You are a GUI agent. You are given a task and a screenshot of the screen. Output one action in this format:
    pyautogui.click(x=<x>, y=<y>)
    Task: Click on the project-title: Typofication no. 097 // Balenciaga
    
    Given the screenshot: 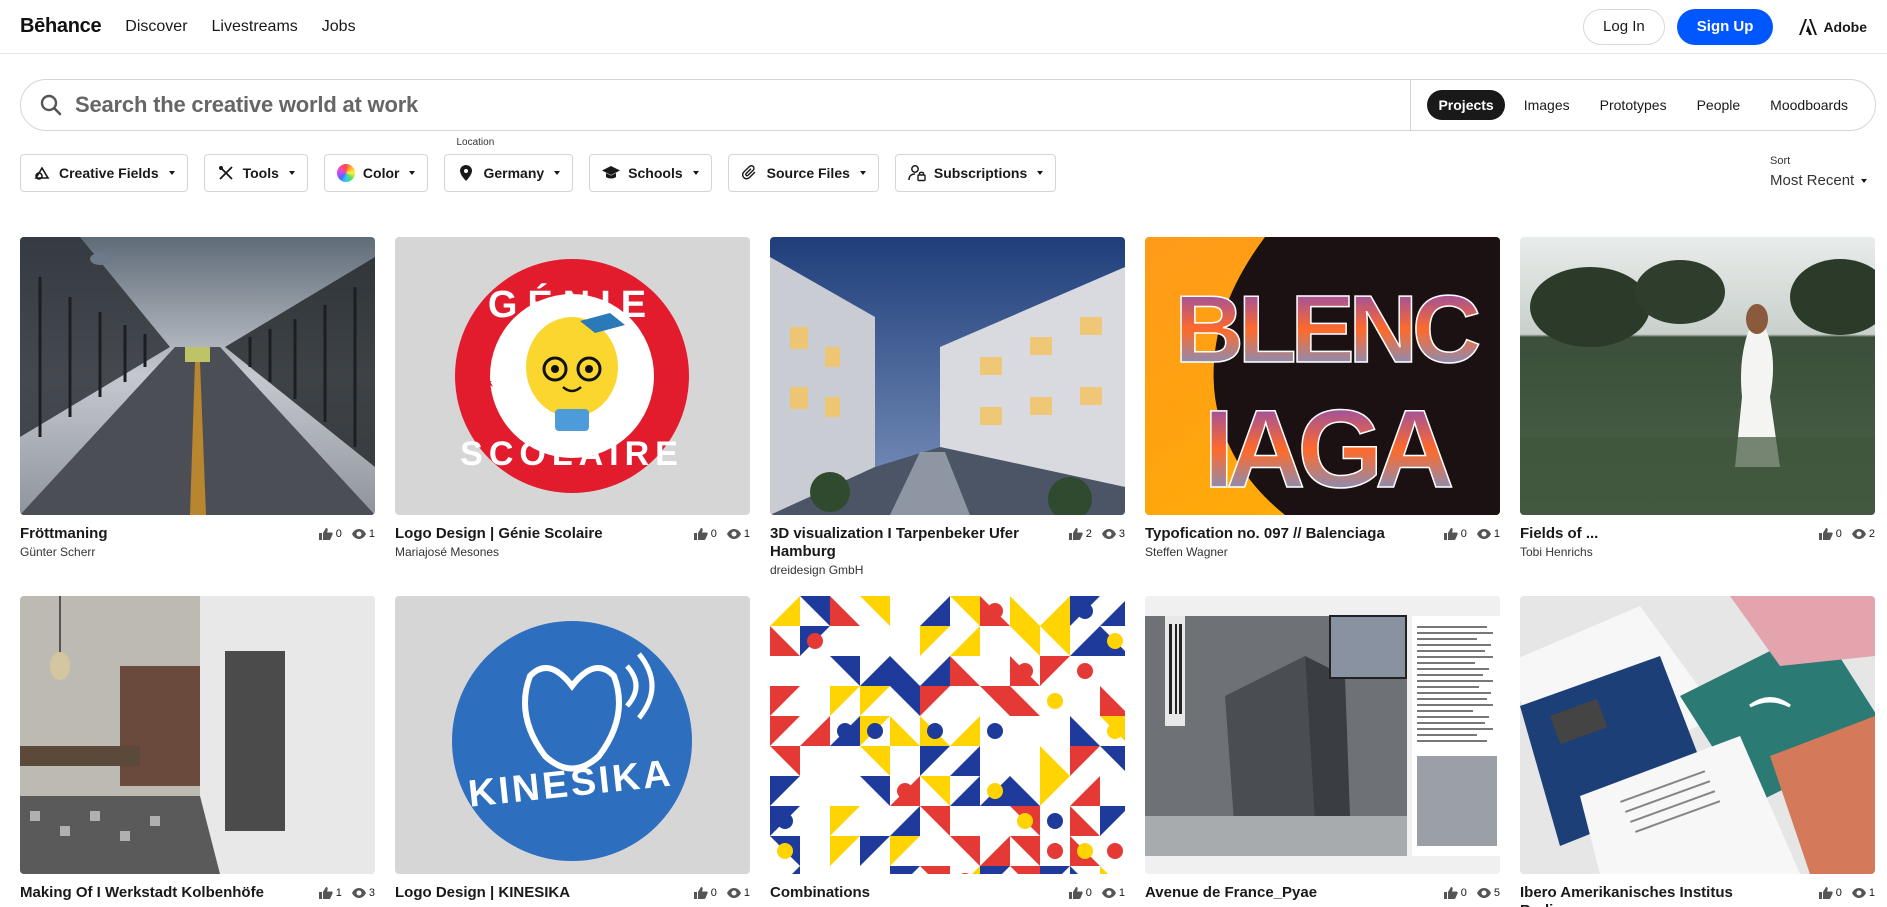 What is the action you would take?
    pyautogui.click(x=1265, y=534)
    